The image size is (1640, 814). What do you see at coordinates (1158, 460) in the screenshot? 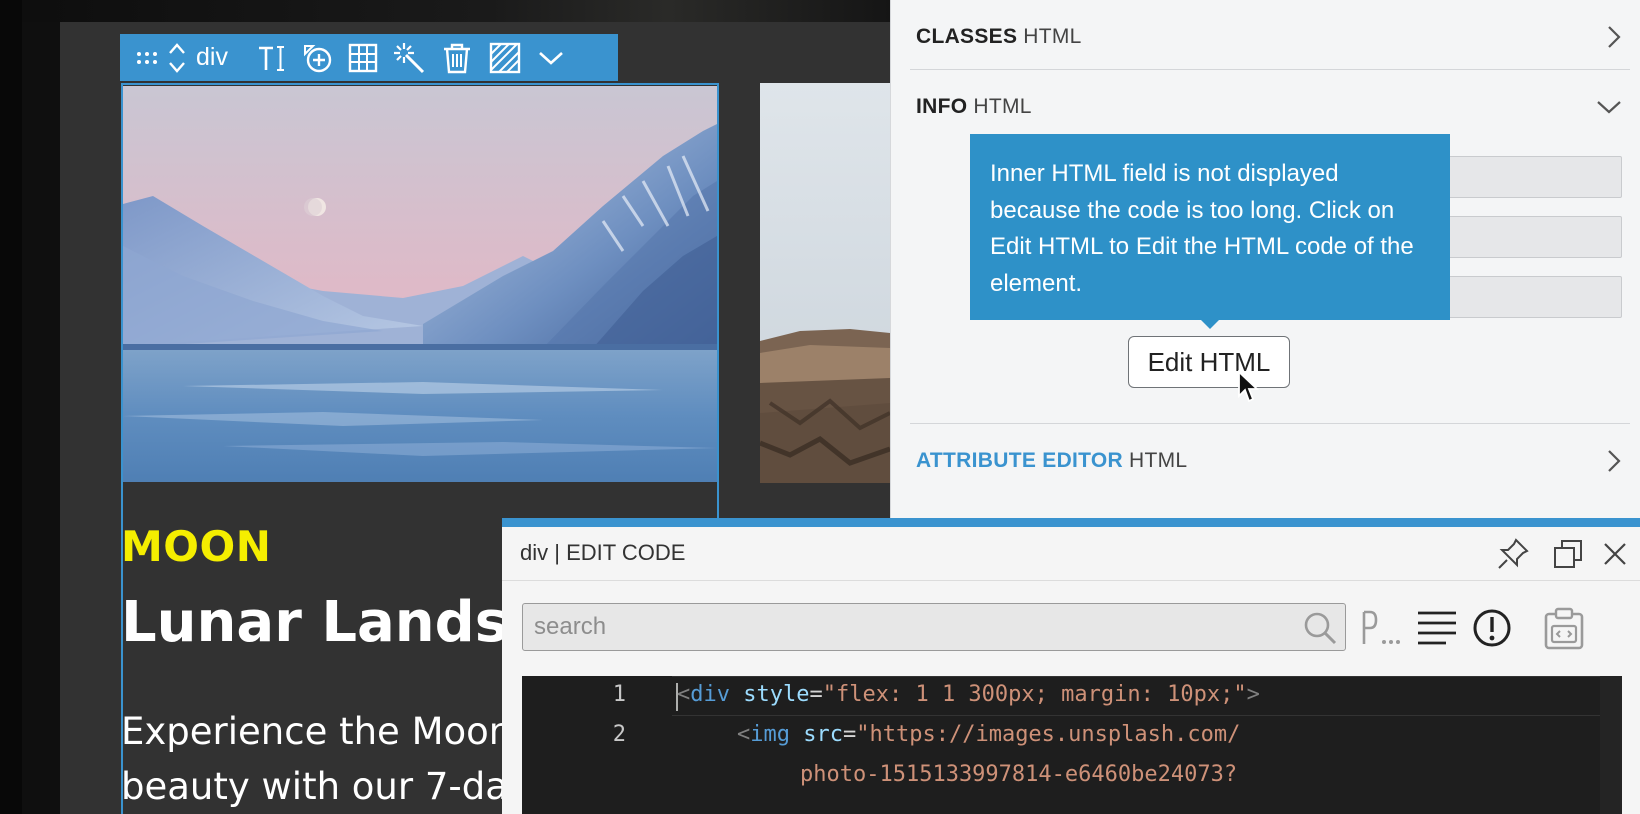
I see `section-attribute-editor-type: HTML` at bounding box center [1158, 460].